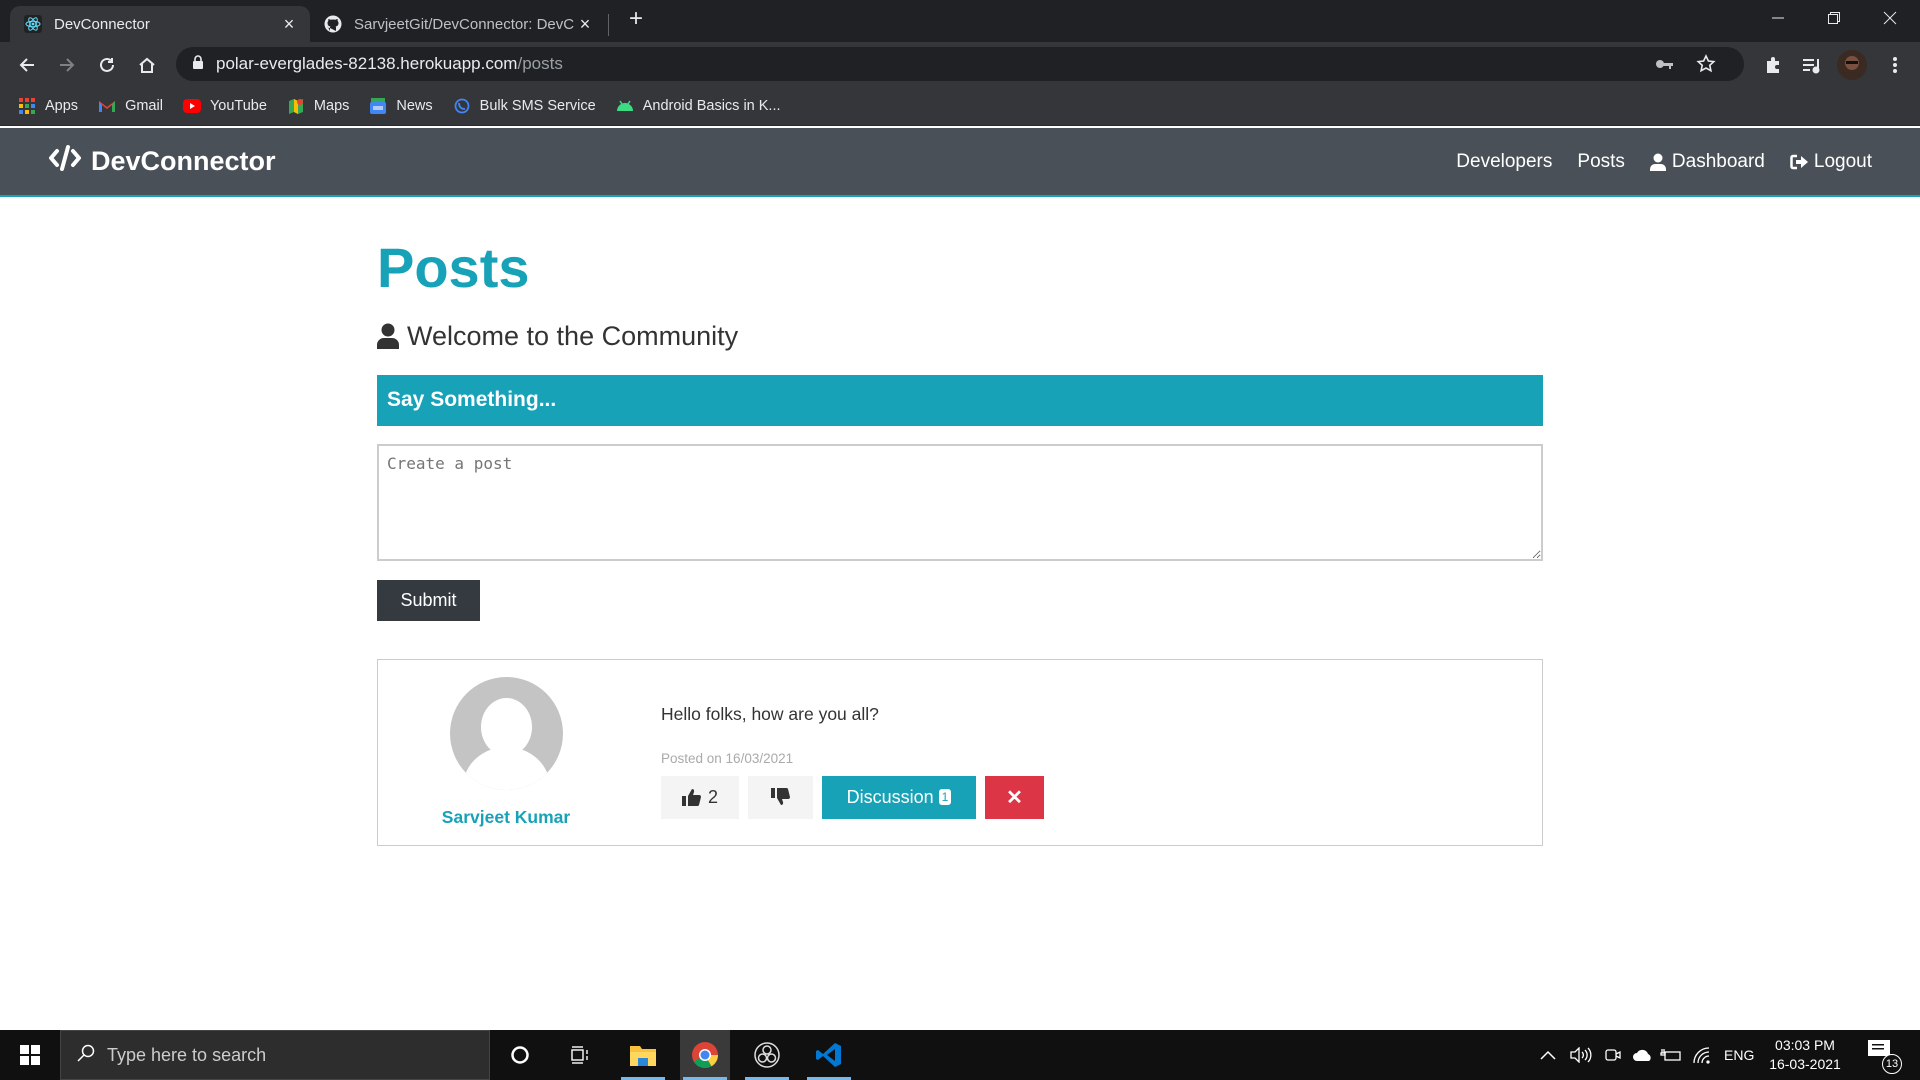  Describe the element at coordinates (1892, 1064) in the screenshot. I see `notification-count-badge: 13` at that location.